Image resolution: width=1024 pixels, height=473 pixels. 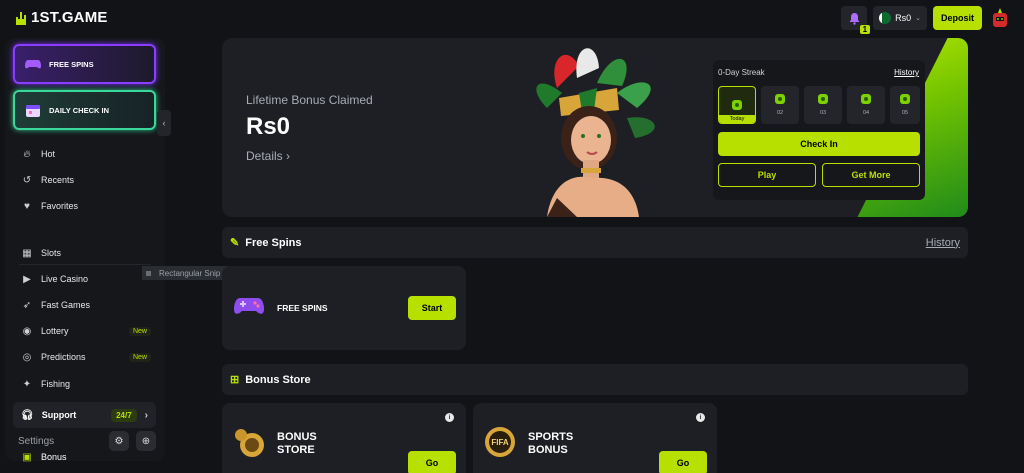 I want to click on site-logo: 1ST.GAME, so click(x=61, y=17).